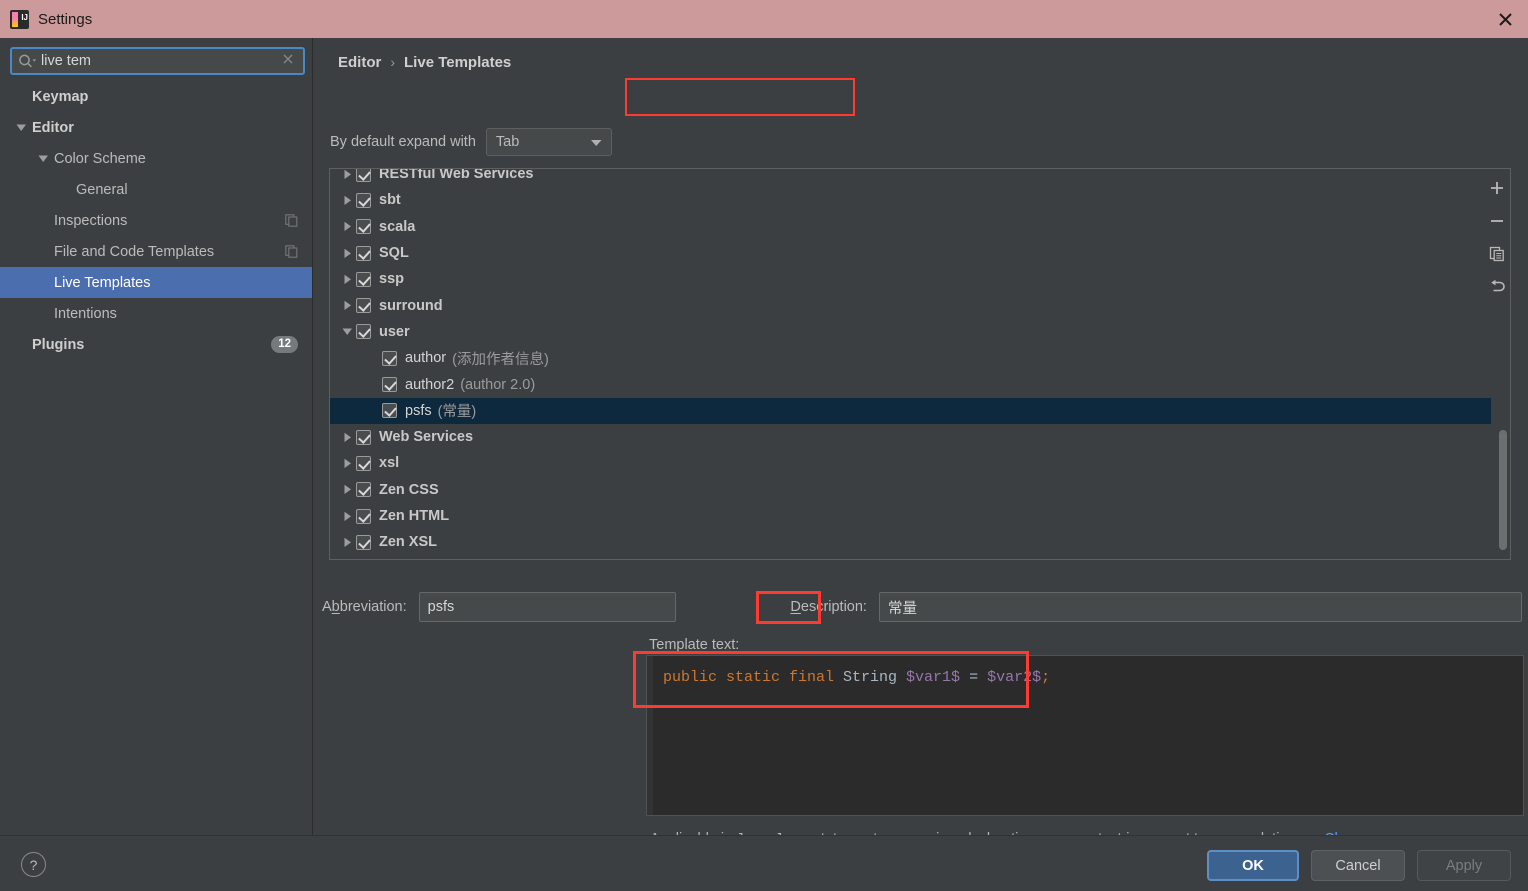  I want to click on template-tree-row: author2 (author 2.0), so click(910, 384).